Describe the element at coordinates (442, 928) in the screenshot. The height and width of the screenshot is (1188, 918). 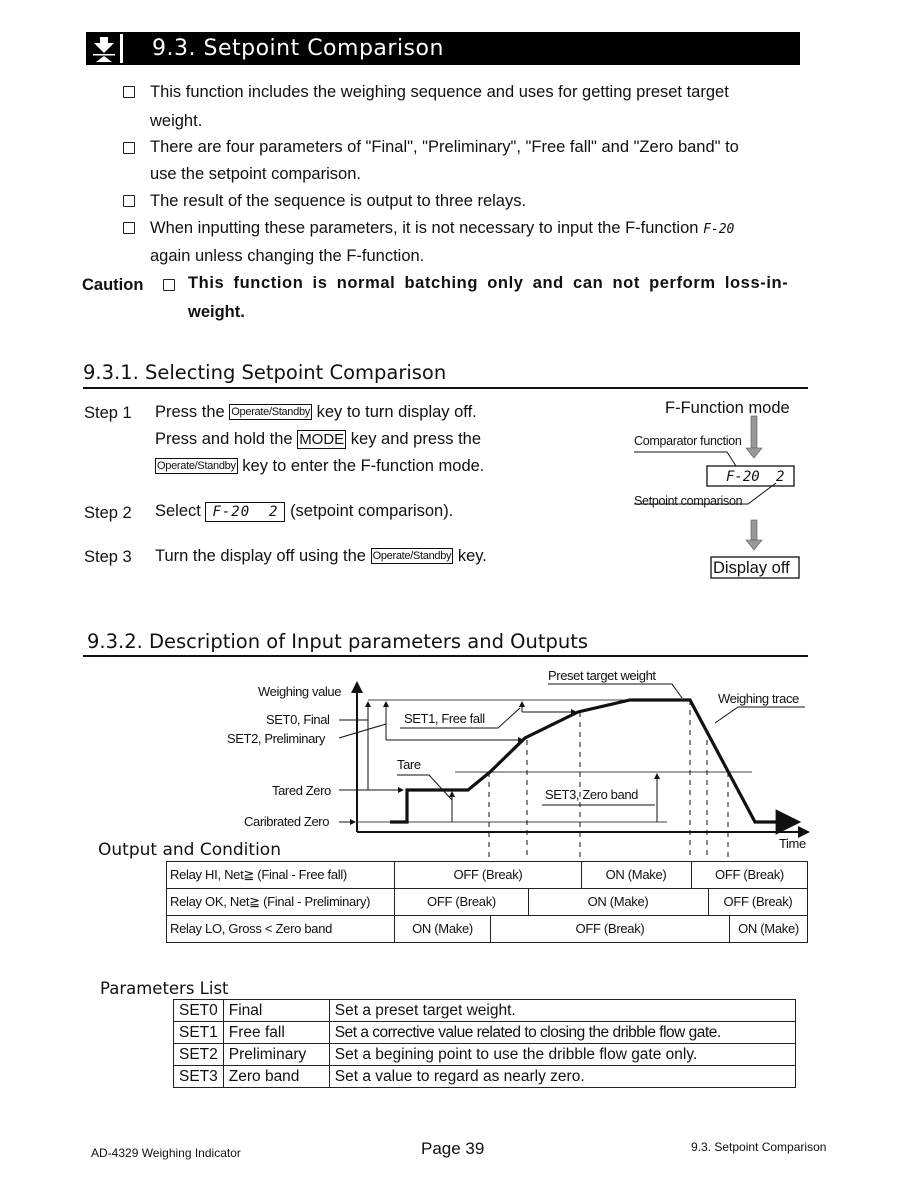
I see `relay-lo-segment-1: ON (Make)` at that location.